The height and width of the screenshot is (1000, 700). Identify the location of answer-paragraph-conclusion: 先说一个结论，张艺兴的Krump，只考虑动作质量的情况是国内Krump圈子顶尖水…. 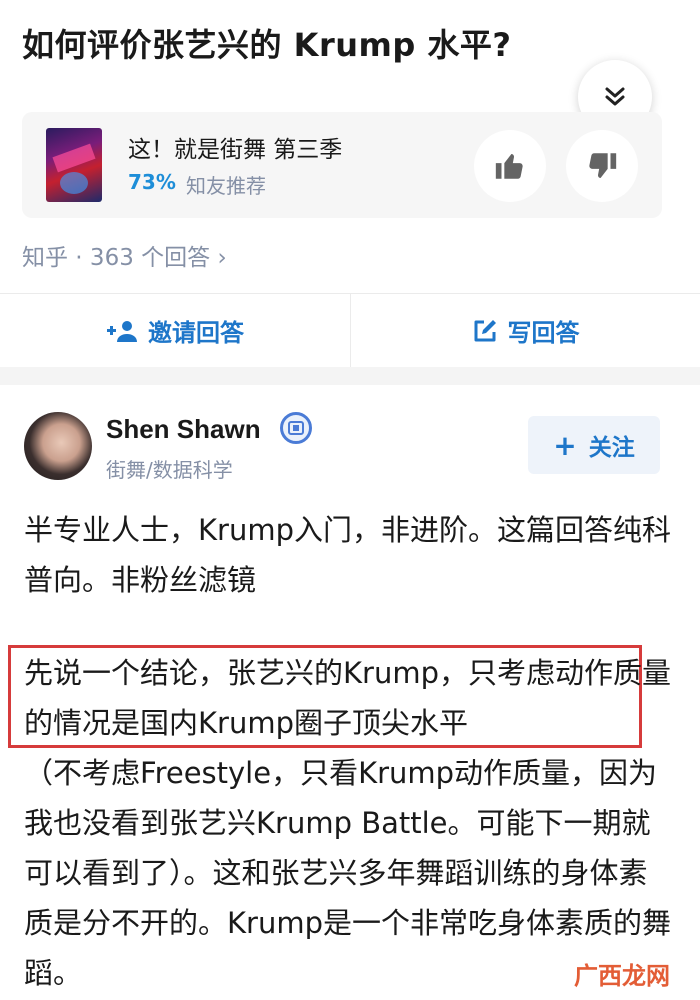
(347, 698).